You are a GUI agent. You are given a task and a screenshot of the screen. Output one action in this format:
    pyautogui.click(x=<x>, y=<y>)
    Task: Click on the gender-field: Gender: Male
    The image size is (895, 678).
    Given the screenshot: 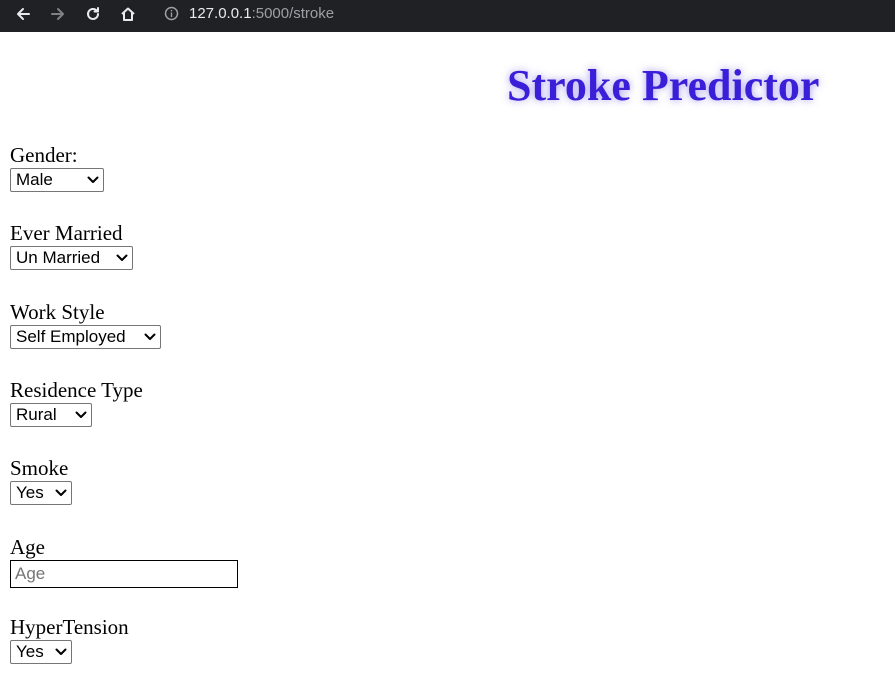 What is the action you would take?
    pyautogui.click(x=57, y=167)
    